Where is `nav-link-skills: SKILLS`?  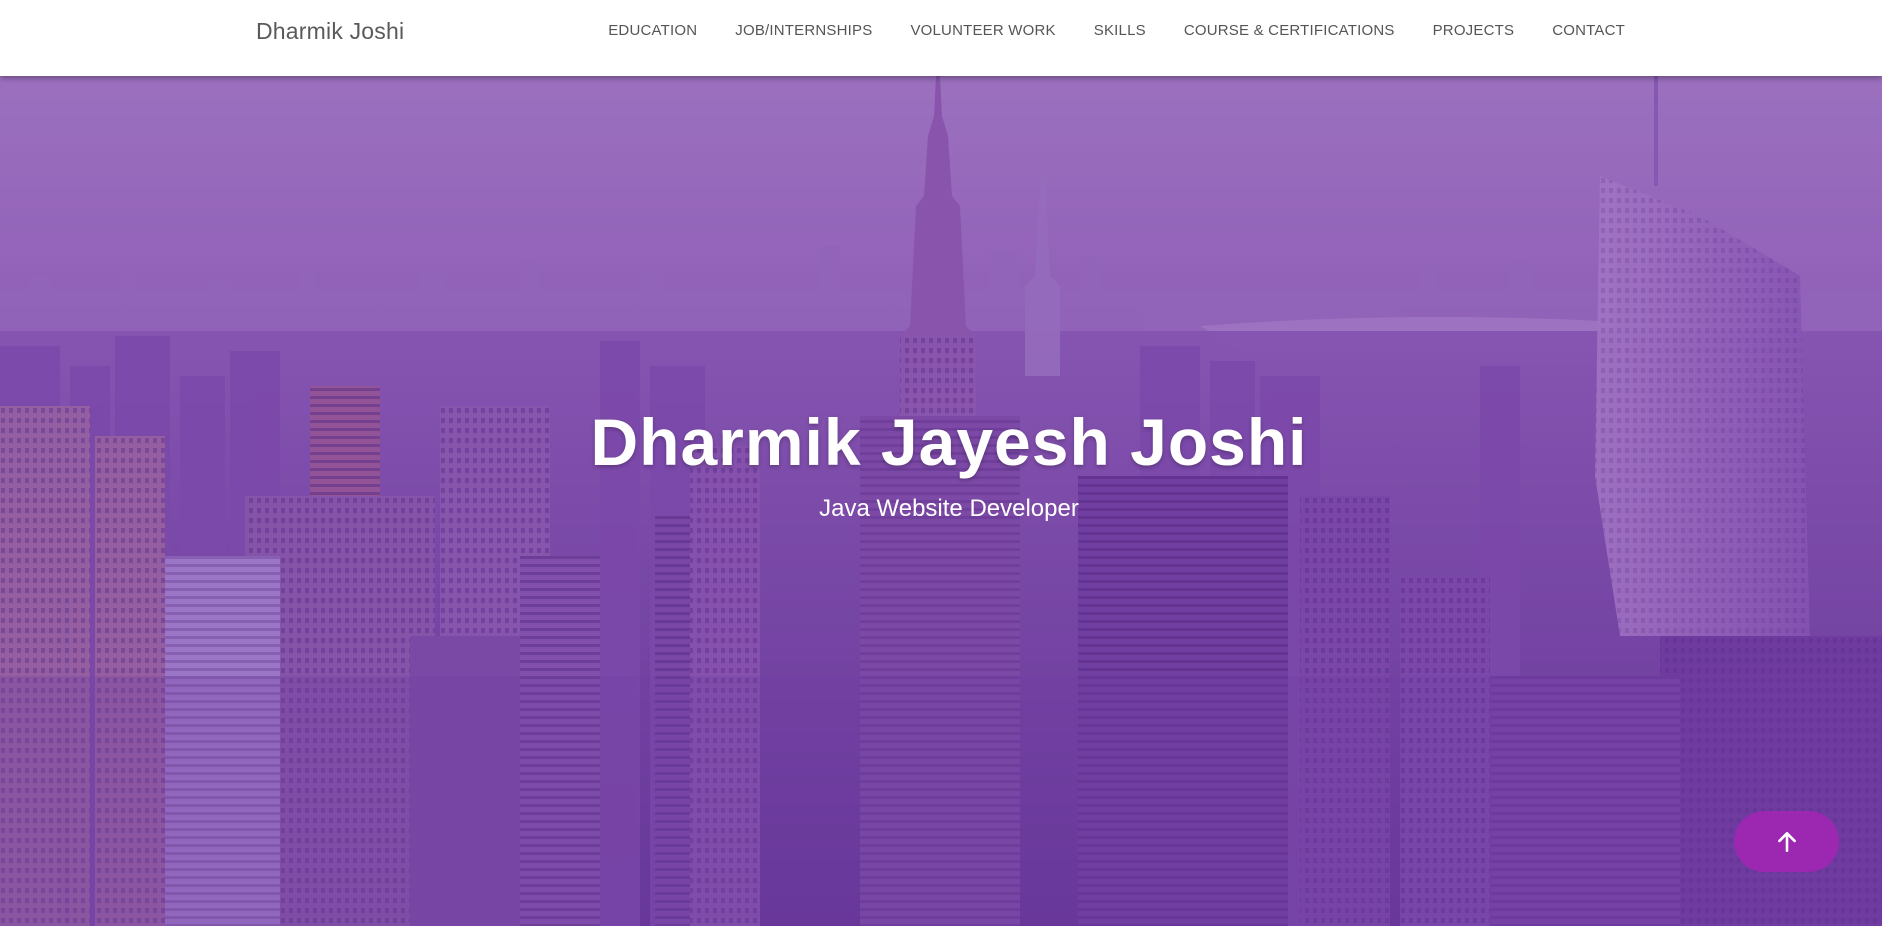 nav-link-skills: SKILLS is located at coordinates (1120, 30).